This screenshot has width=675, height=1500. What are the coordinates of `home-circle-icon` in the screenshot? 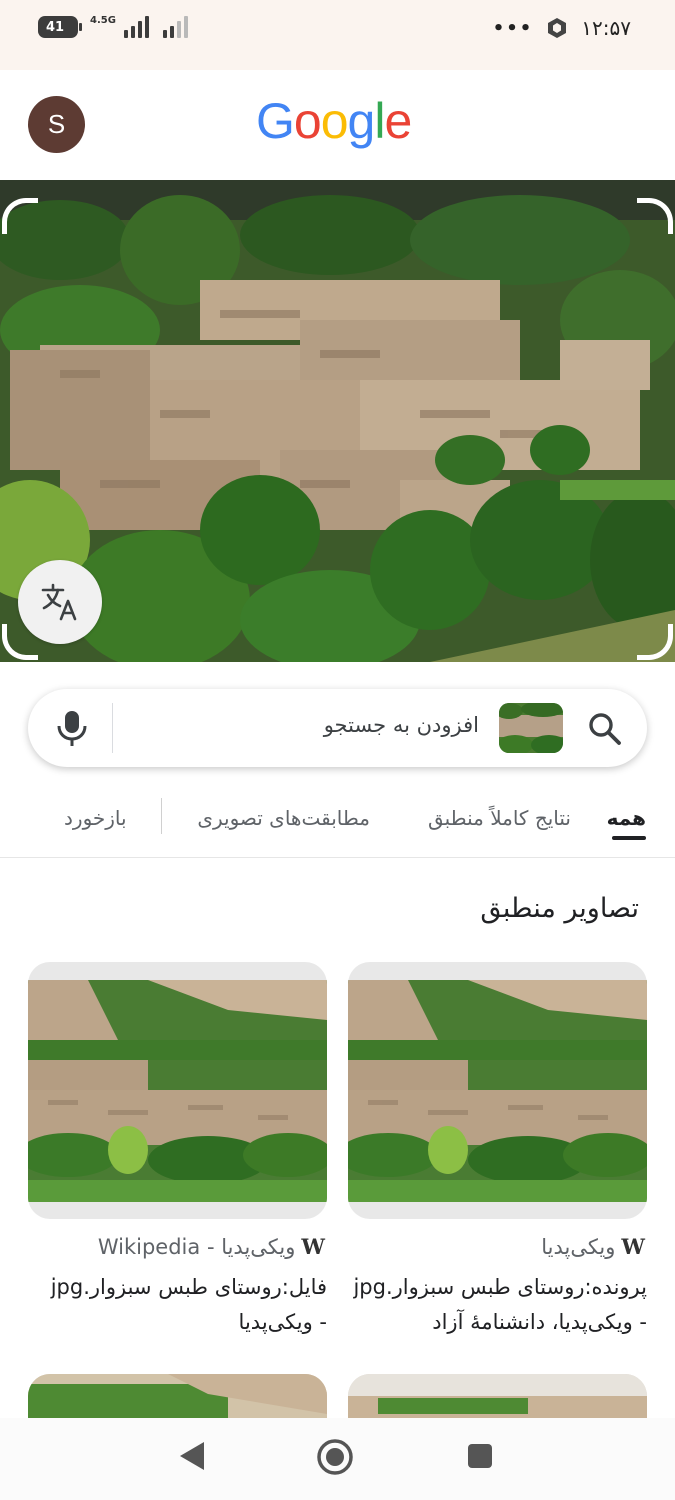 It's located at (335, 1457).